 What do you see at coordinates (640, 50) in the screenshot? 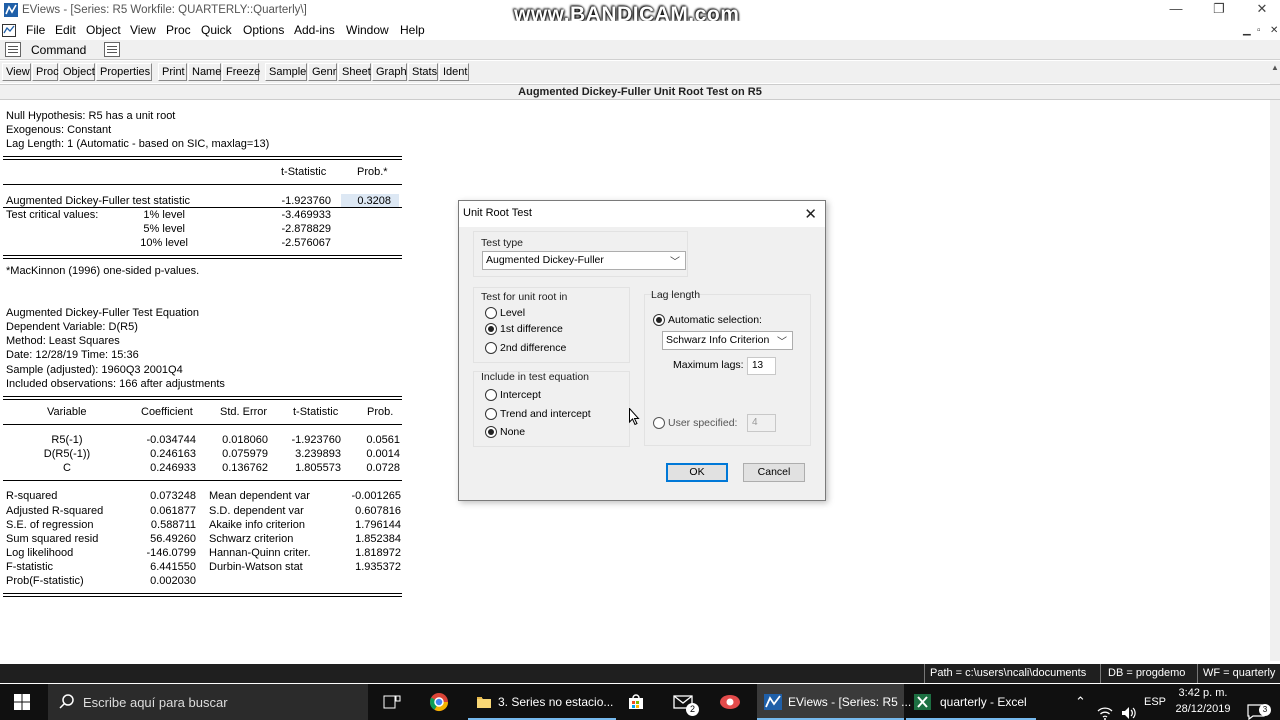
I see `command-bar: Command` at bounding box center [640, 50].